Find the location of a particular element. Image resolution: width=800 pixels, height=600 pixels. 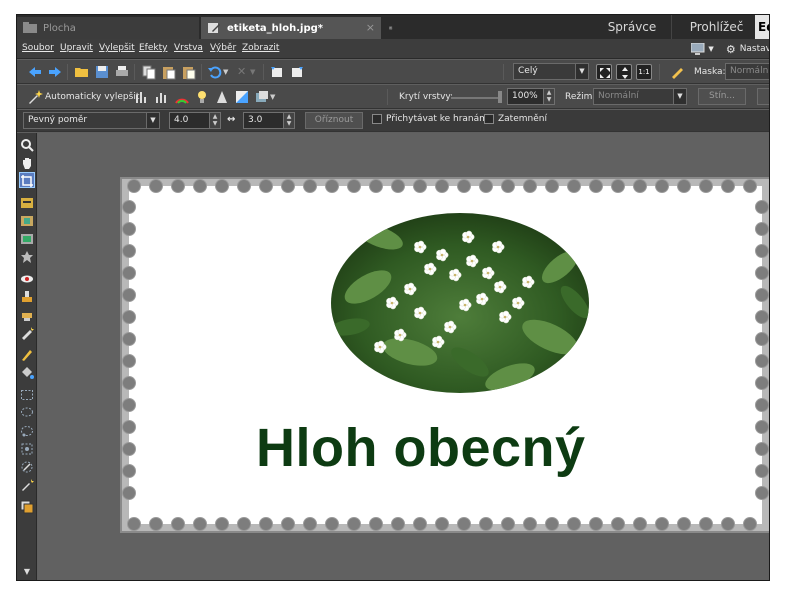

darken-label: Zatemnění is located at coordinates (522, 119).